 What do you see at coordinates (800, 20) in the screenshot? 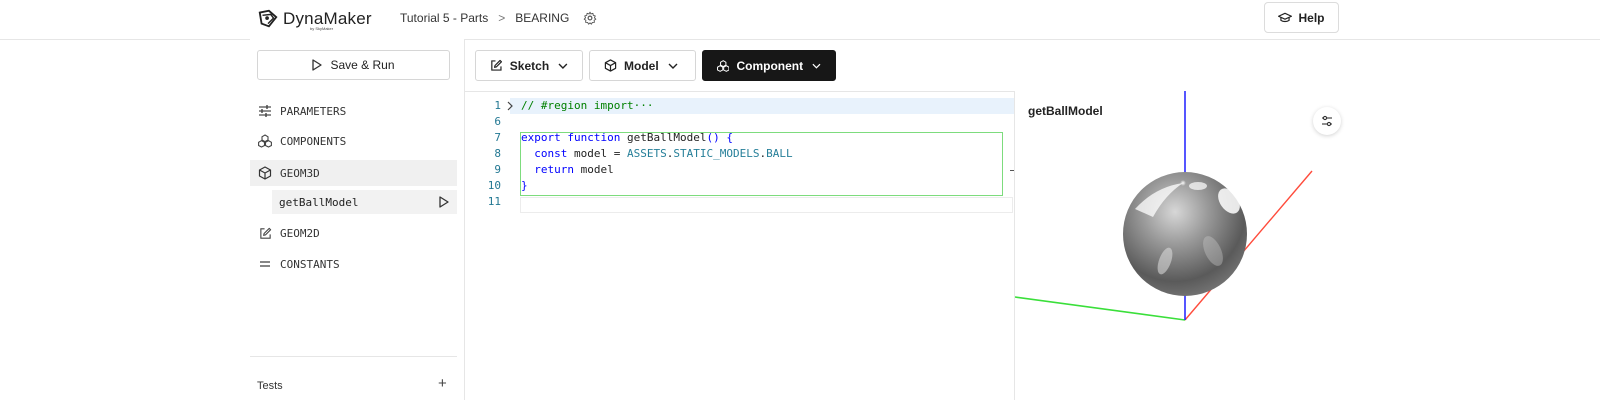
I see `top-bar` at bounding box center [800, 20].